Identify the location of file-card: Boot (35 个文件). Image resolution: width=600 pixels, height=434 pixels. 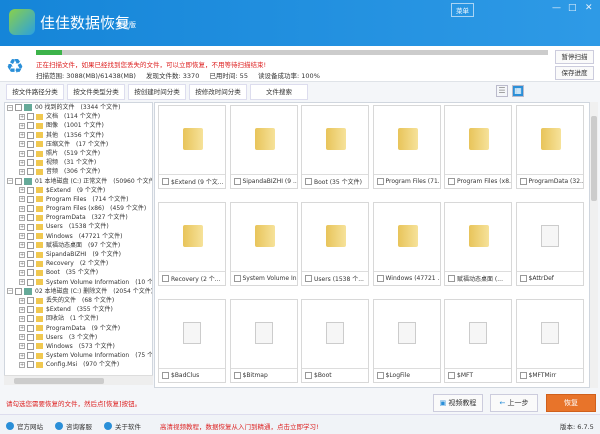
(335, 147).